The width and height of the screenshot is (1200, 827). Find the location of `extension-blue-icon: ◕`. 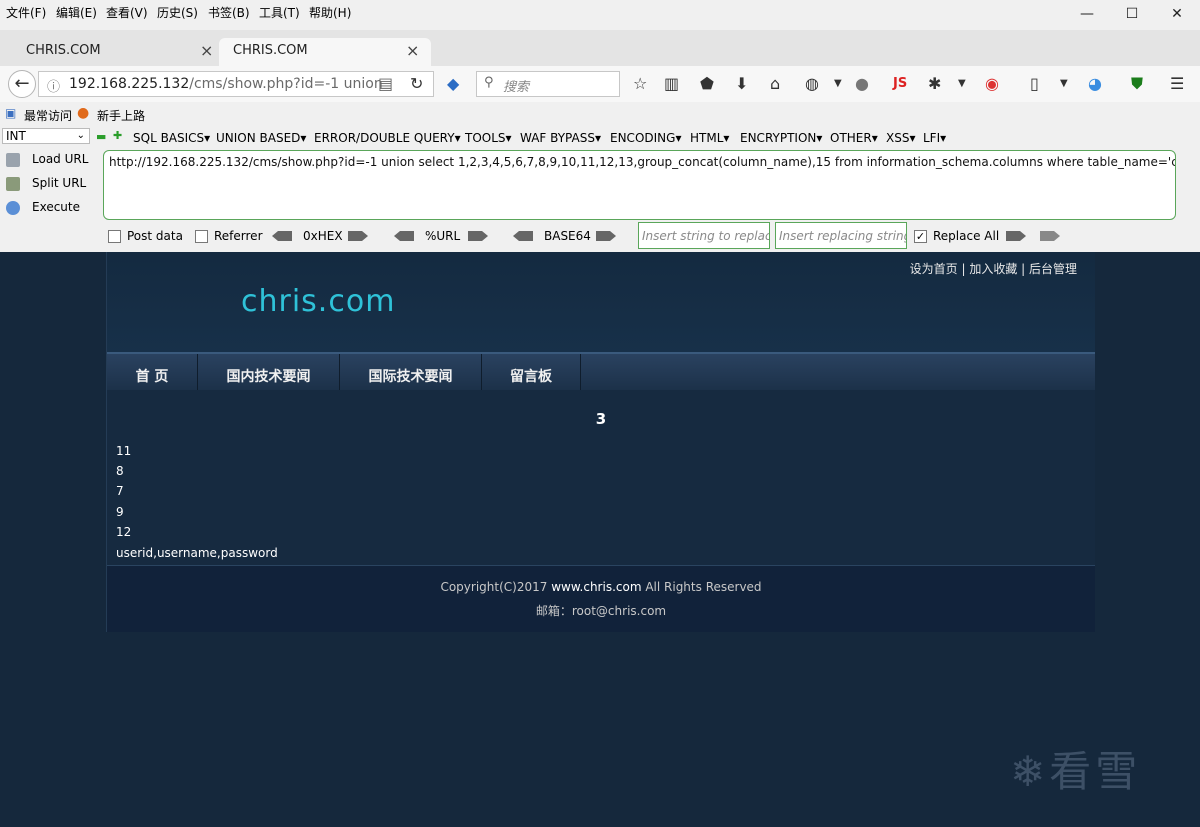

extension-blue-icon: ◕ is located at coordinates (1095, 83).